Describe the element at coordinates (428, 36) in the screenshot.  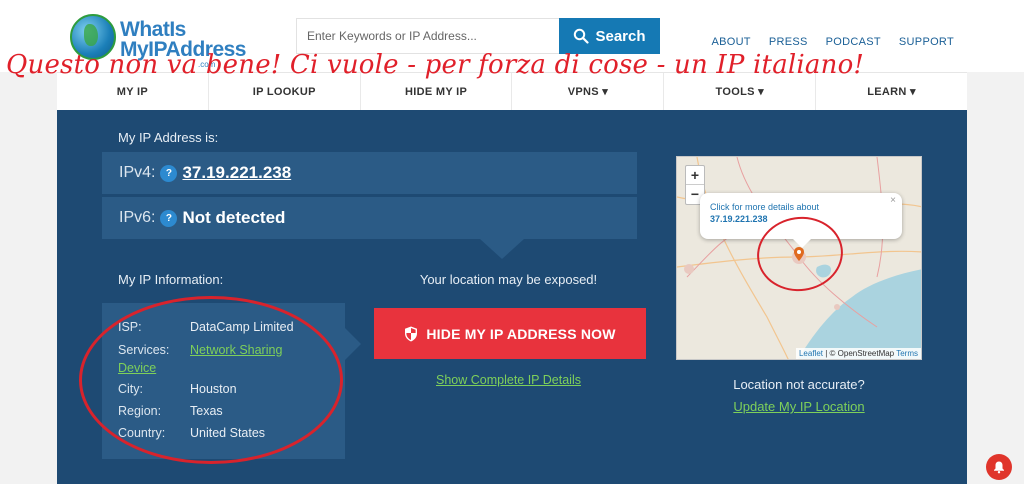
I see `search-input` at that location.